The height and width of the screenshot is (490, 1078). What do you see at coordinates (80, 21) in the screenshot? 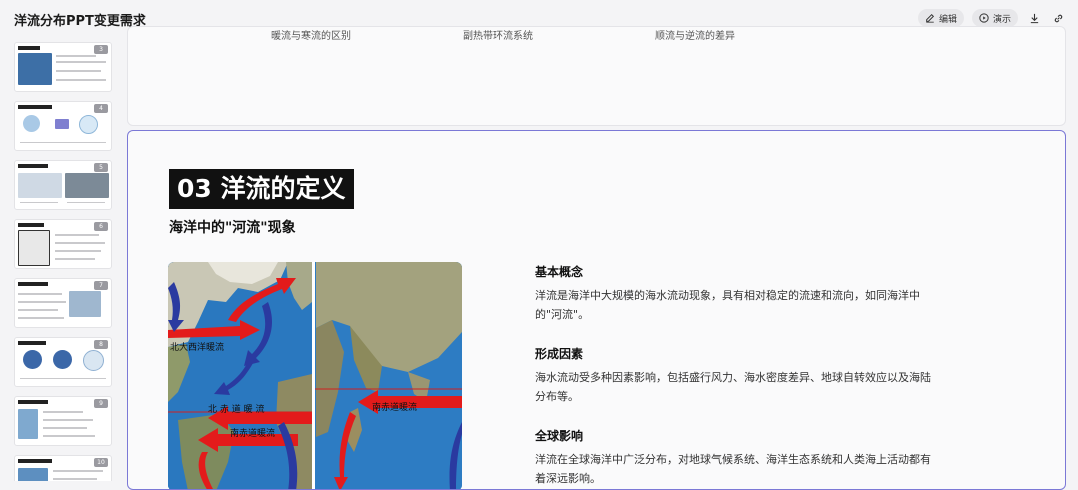
I see `document-title: 洋流分布PPT变更需求` at bounding box center [80, 21].